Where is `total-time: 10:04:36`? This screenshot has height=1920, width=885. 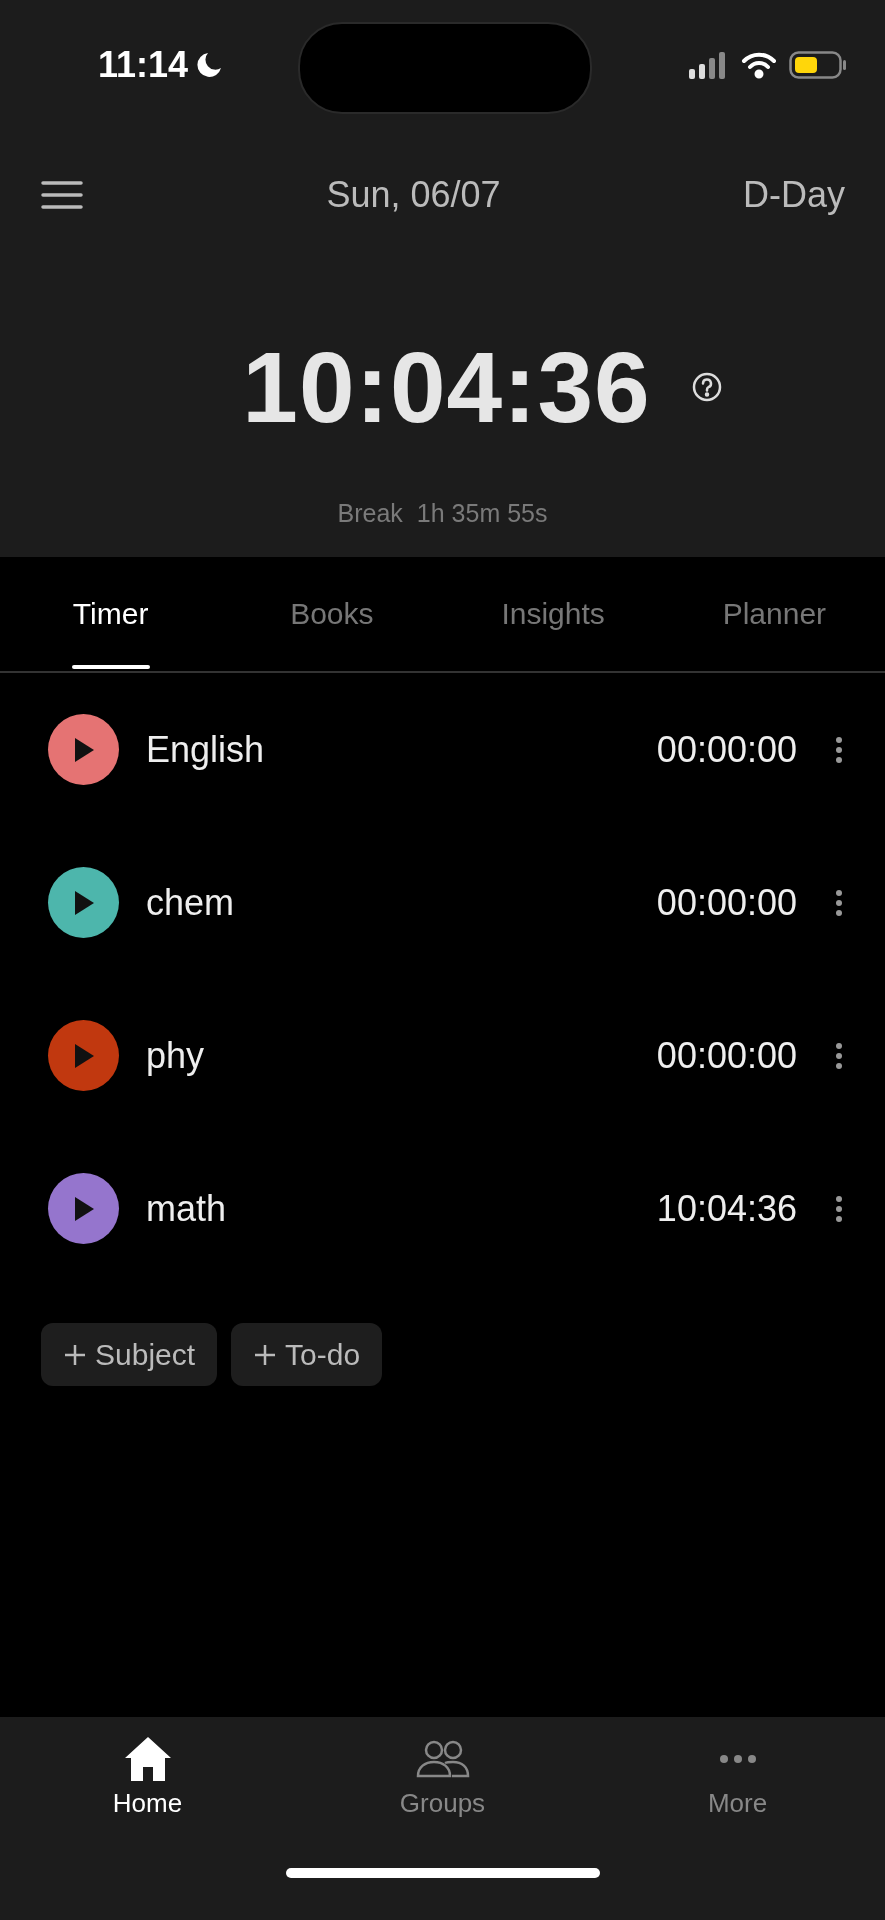
total-time: 10:04:36 is located at coordinates (446, 387).